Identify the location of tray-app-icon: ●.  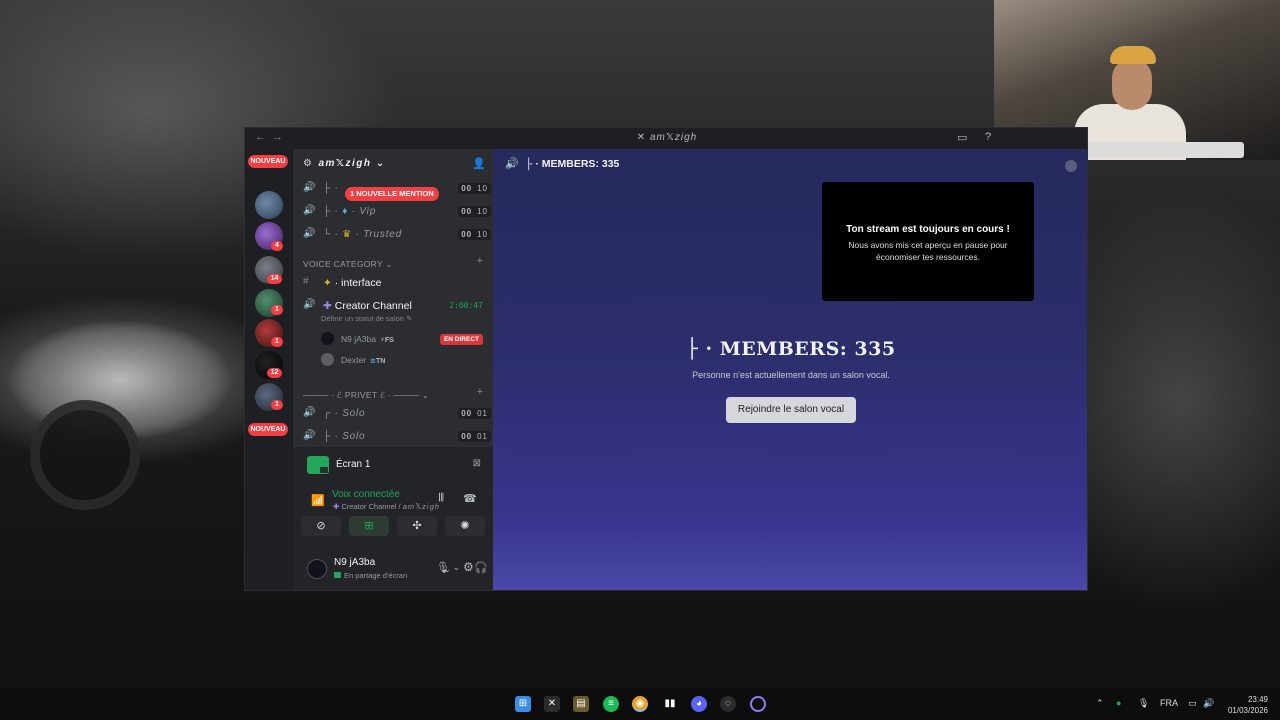
(1118, 703).